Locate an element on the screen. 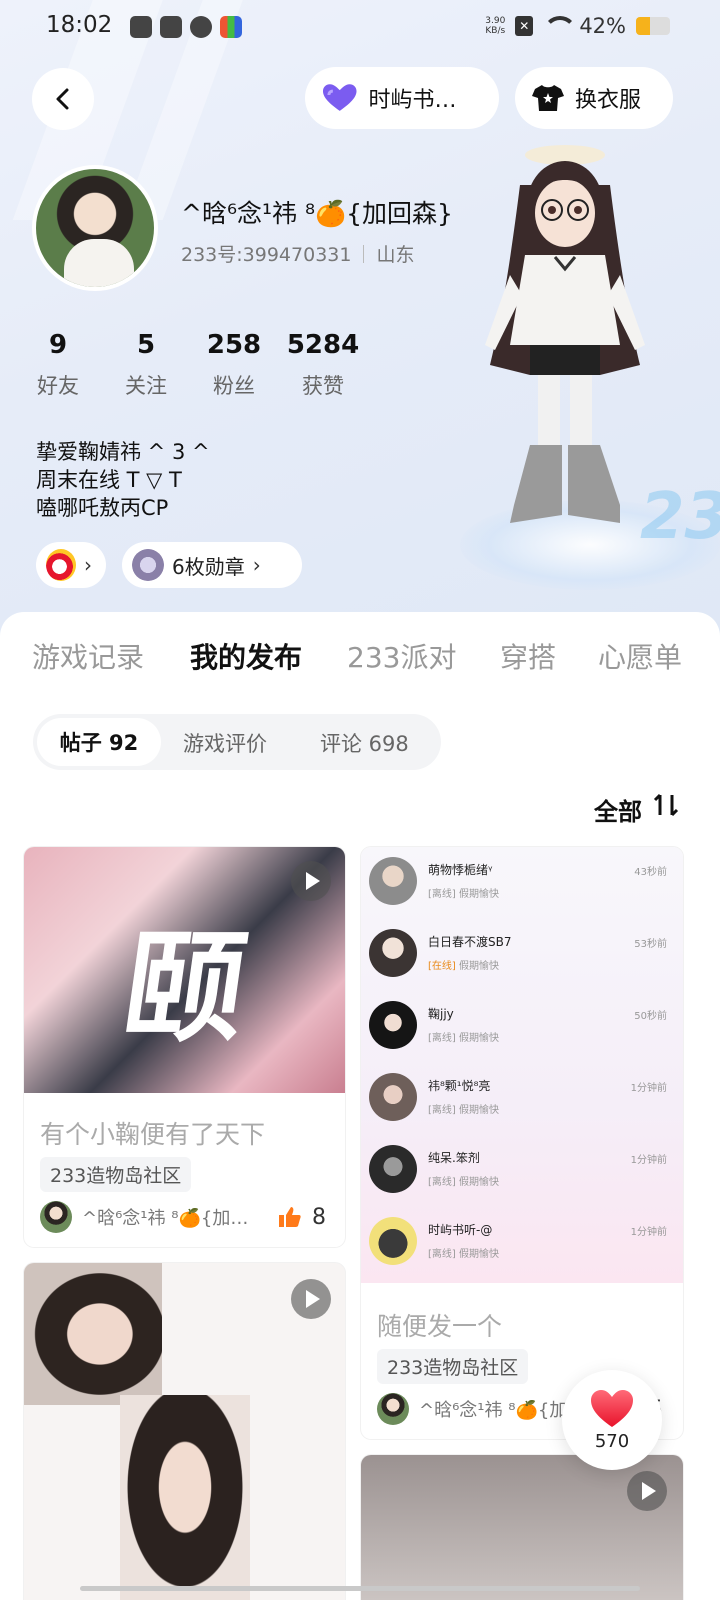 This screenshot has height=1600, width=720. no-sim-icon: ✕ is located at coordinates (524, 26).